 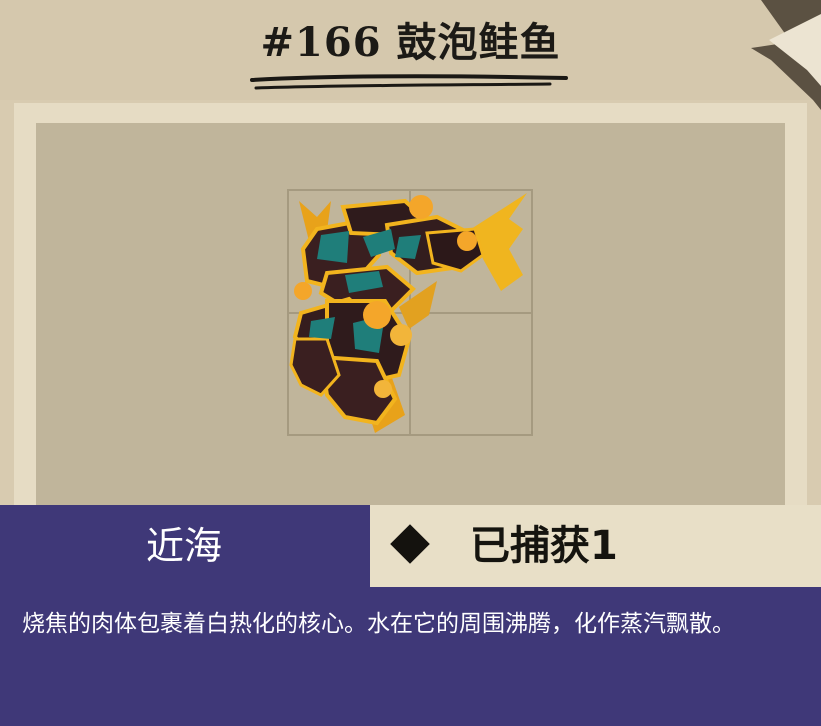 I want to click on fish-description: 烧焦的肉体包裹着白热化的核心。水在它的周围沸腾，化作蒸汽飘散。, so click(x=378, y=624).